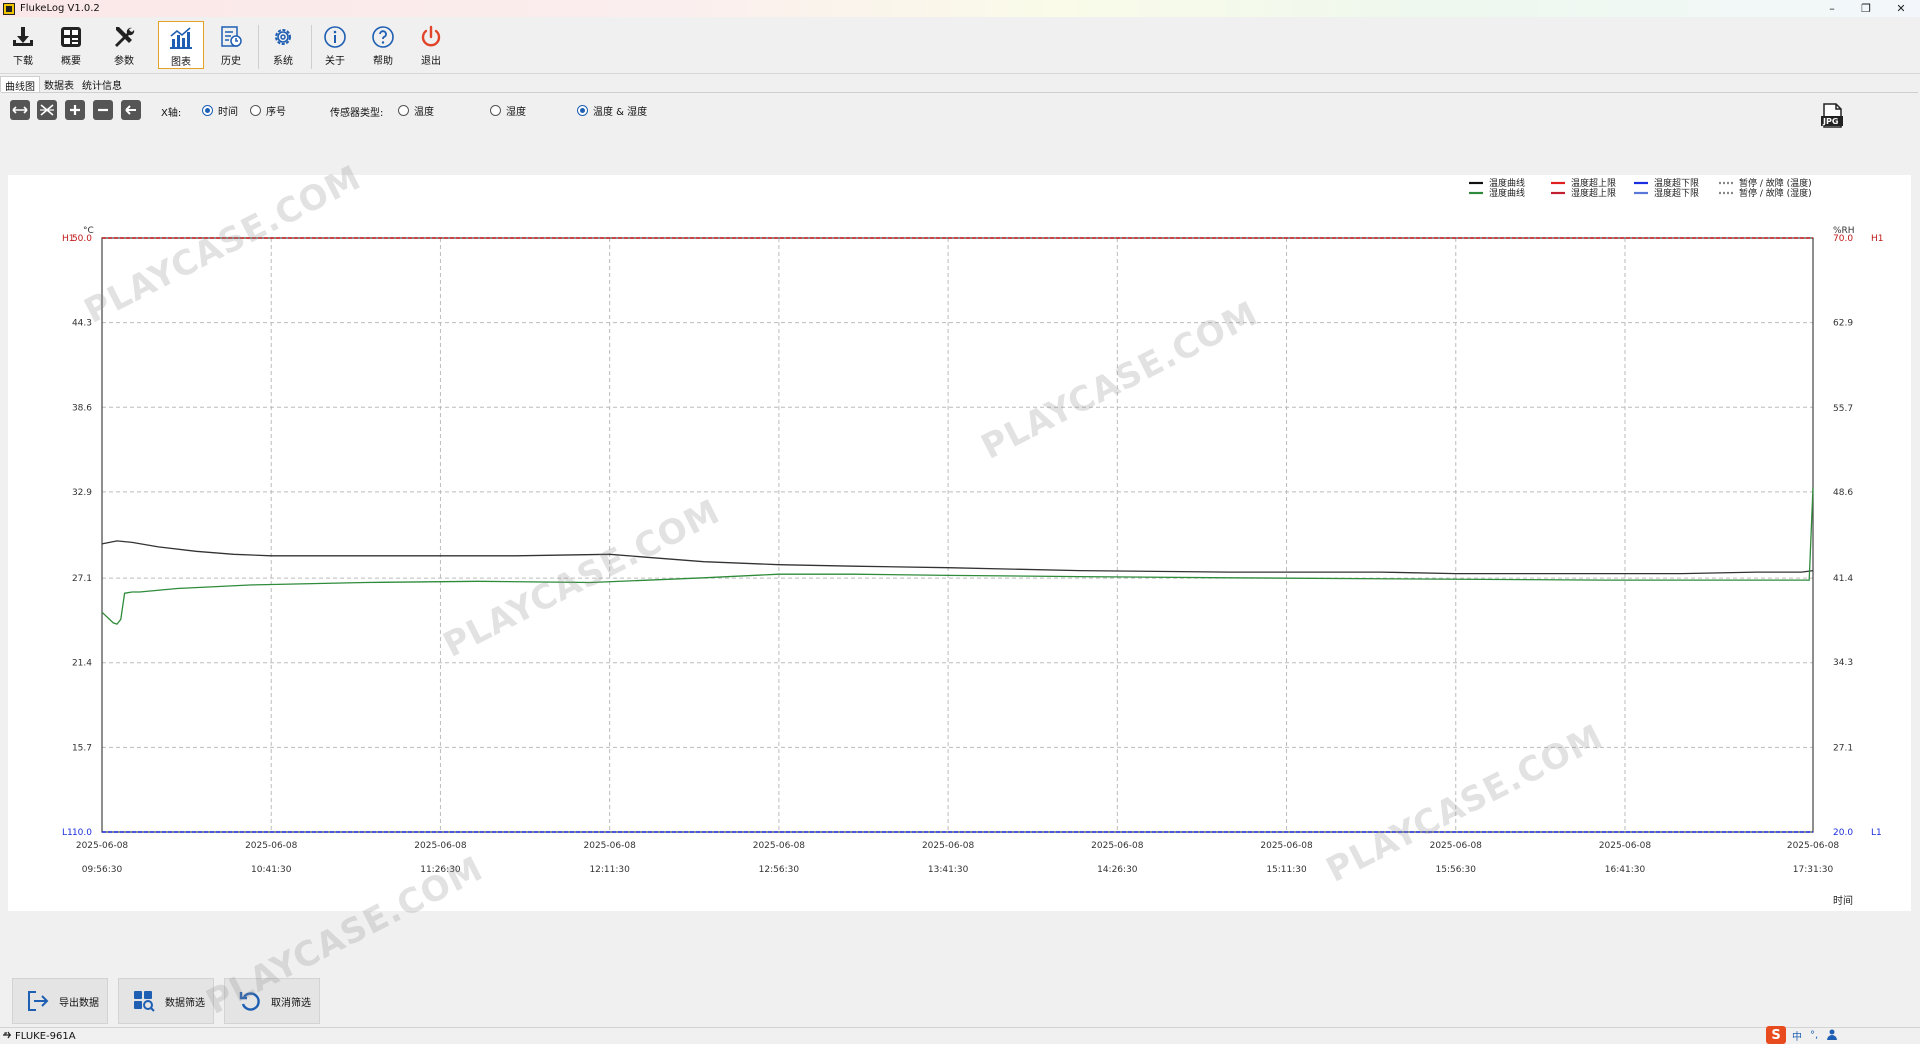 This screenshot has height=1044, width=1920. I want to click on toolbar-history-button: 历史, so click(231, 45).